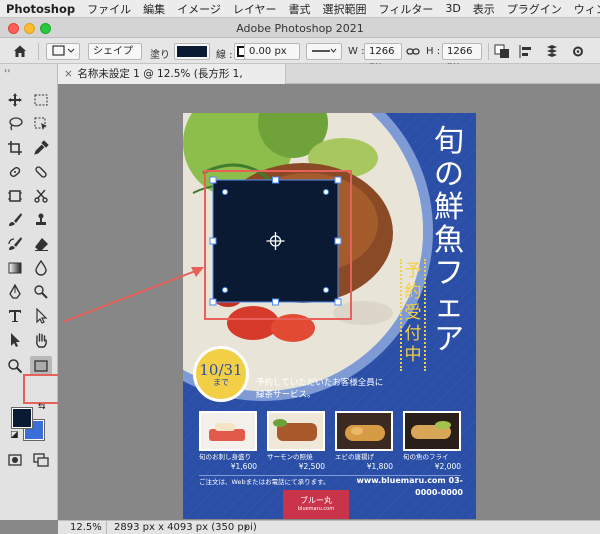  What do you see at coordinates (192, 51) in the screenshot?
I see `fill-swatch` at bounding box center [192, 51].